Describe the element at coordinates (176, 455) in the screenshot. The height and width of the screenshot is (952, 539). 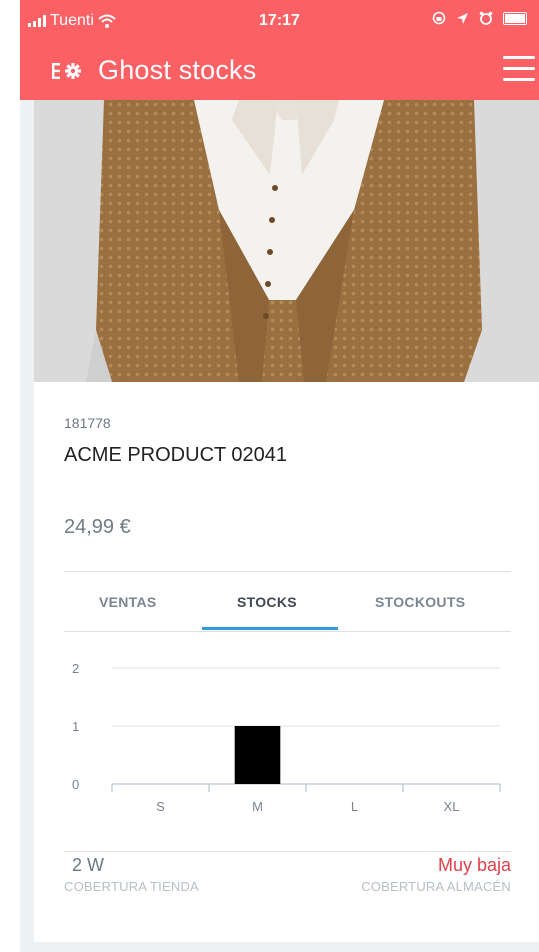
I see `product-name: ACME PRODUCT 02041` at that location.